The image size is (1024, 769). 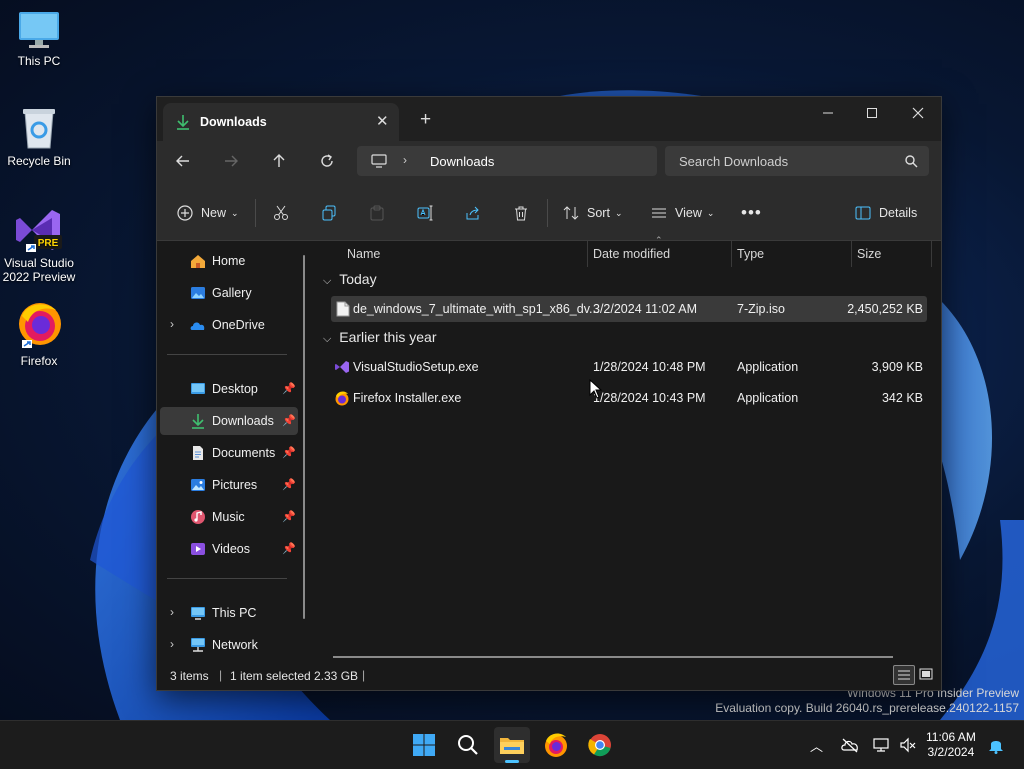 What do you see at coordinates (659, 240) in the screenshot?
I see `sort-indicator-icon: ⌃` at bounding box center [659, 240].